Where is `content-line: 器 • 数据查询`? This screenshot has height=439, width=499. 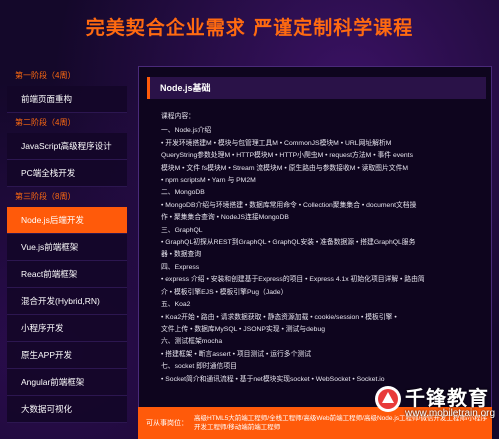 content-line: 器 • 数据查询 is located at coordinates (181, 255).